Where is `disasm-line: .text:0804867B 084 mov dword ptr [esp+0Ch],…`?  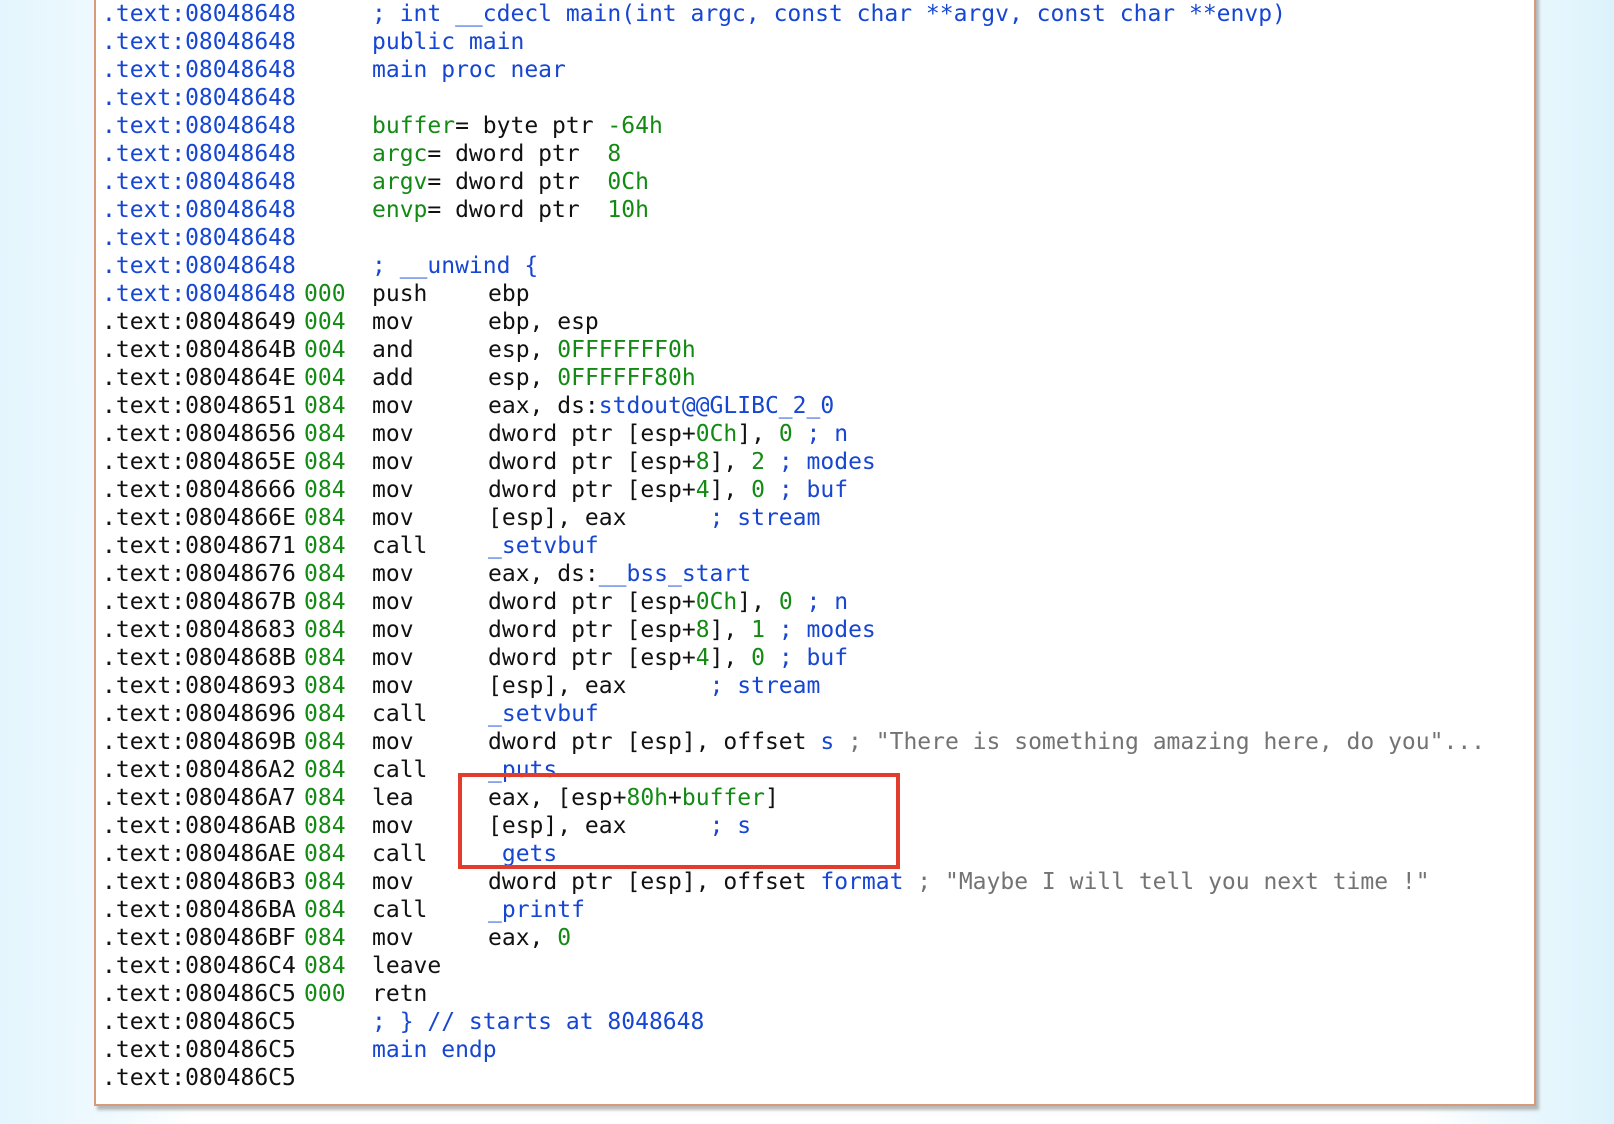
disasm-line: .text:0804867B 084 mov dword ptr [esp+0Ch],… is located at coordinates (793, 602).